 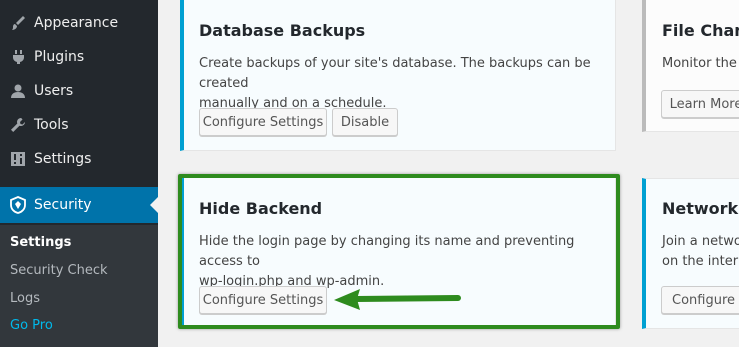 I want to click on menu-label: Users, so click(x=54, y=91).